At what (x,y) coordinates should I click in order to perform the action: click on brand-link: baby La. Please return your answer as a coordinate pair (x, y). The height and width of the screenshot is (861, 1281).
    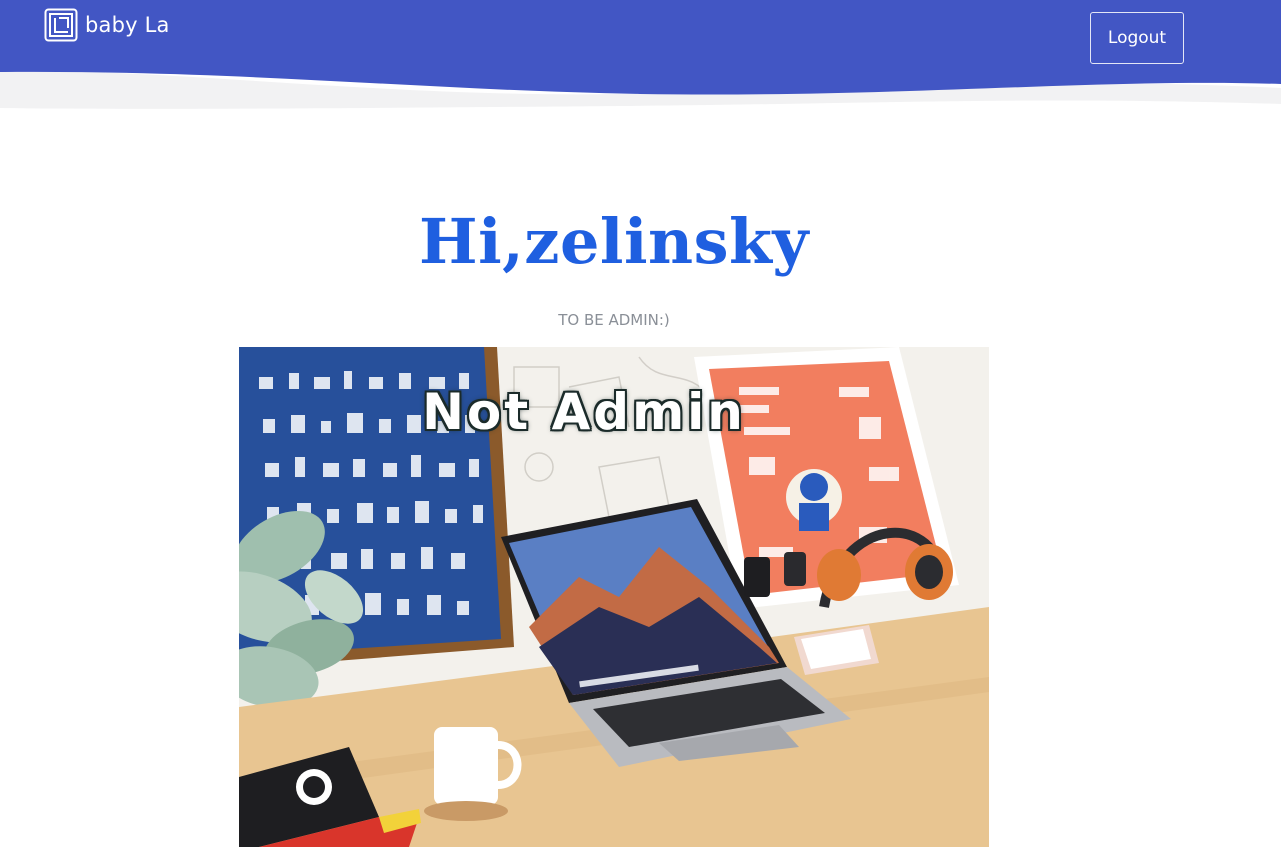
    Looking at the image, I should click on (107, 25).